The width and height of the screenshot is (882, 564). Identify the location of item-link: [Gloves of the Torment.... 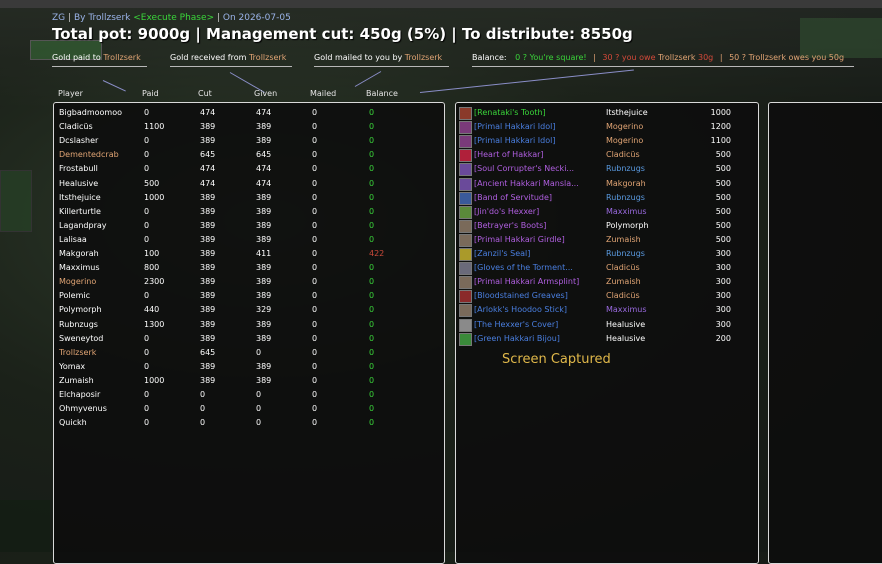
(523, 267).